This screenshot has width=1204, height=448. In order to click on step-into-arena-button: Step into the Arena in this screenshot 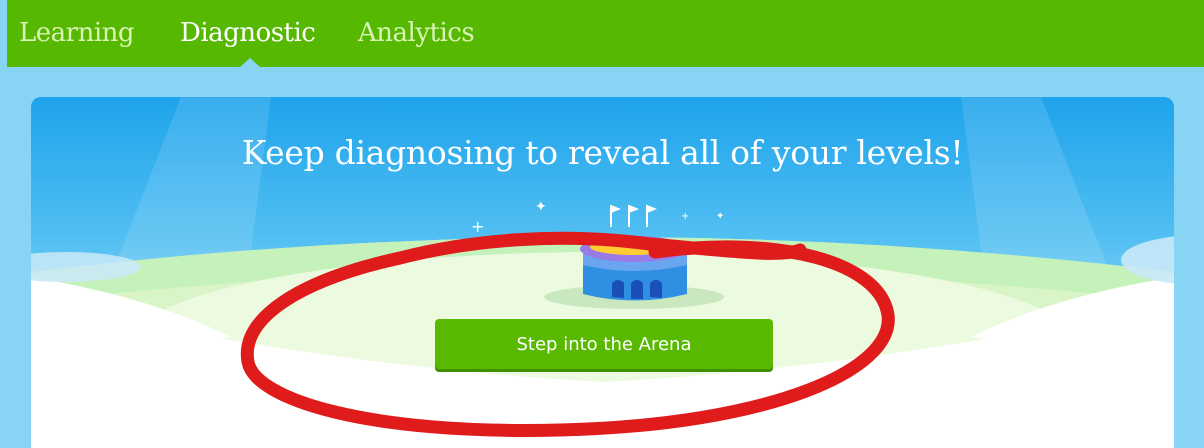, I will do `click(604, 344)`.